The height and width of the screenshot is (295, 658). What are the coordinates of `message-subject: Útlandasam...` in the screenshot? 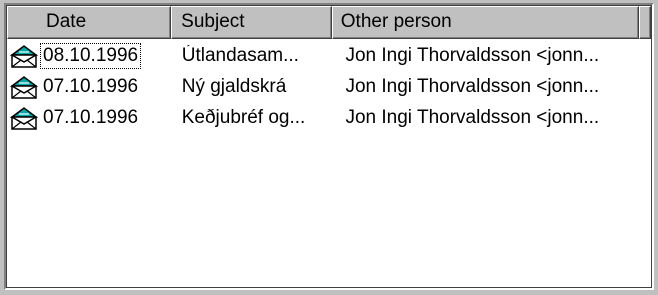 It's located at (240, 55).